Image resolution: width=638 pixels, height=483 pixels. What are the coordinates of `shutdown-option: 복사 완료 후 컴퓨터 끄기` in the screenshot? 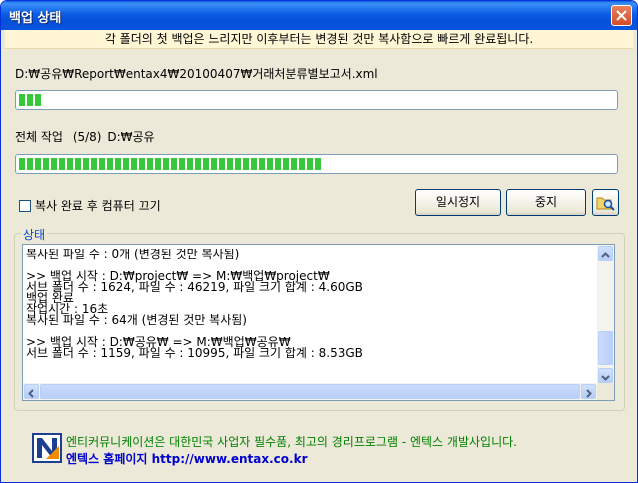 It's located at (90, 205).